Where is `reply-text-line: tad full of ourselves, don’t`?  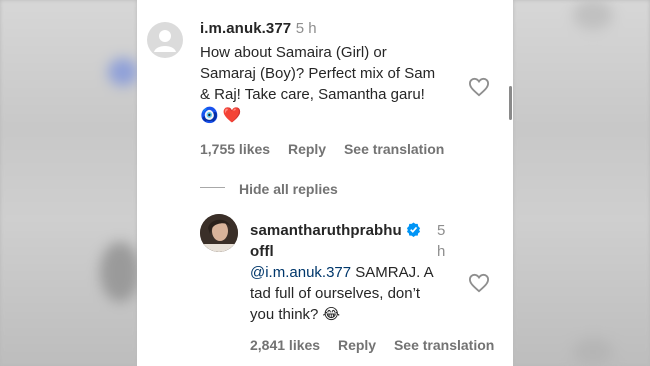 reply-text-line: tad full of ourselves, don’t is located at coordinates (335, 293).